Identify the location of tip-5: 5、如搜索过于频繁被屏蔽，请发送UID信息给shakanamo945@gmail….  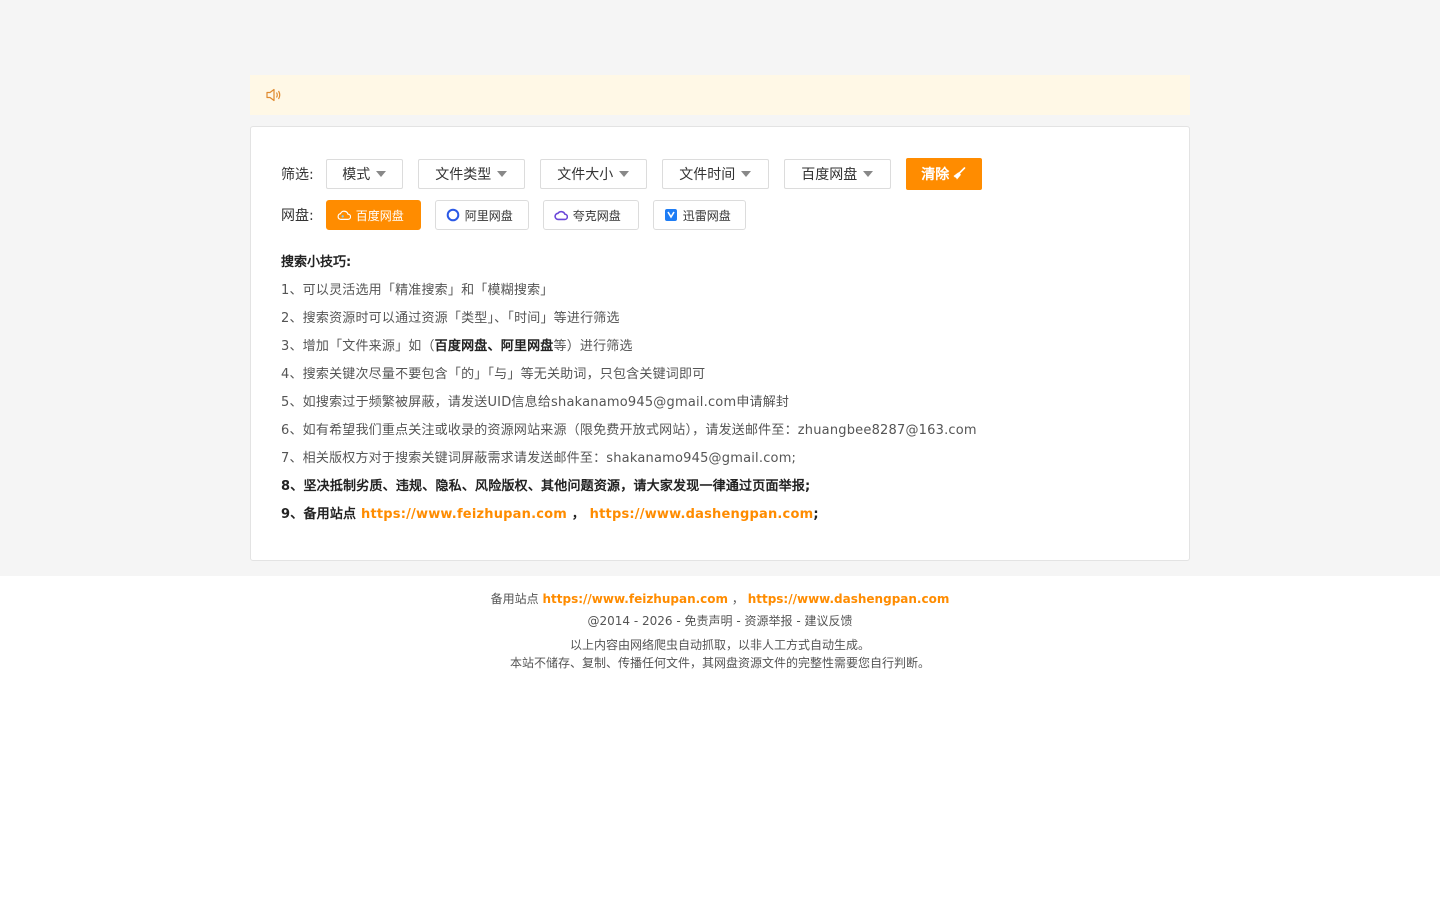
(535, 402).